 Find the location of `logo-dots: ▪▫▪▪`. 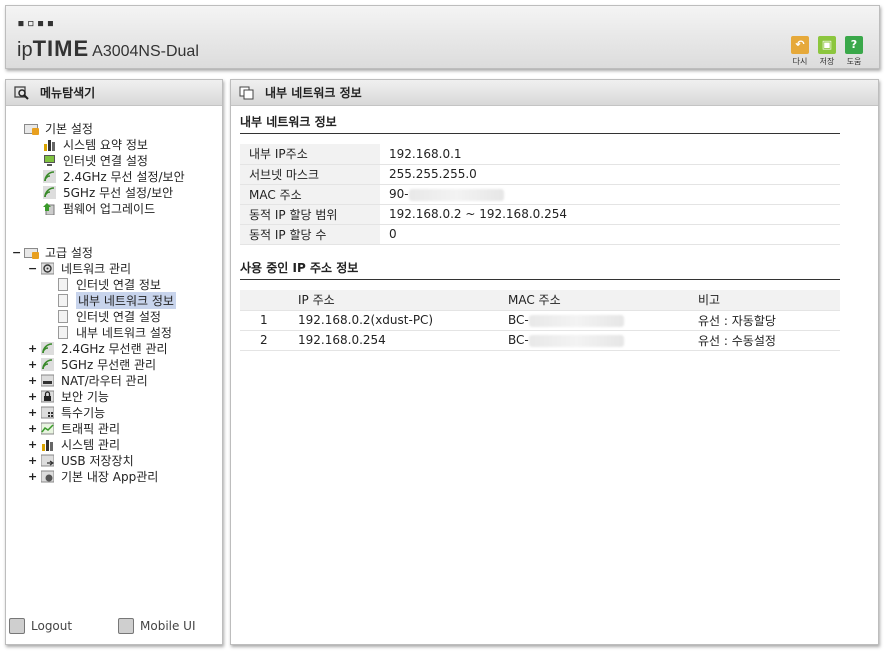

logo-dots: ▪▫▪▪ is located at coordinates (37, 23).